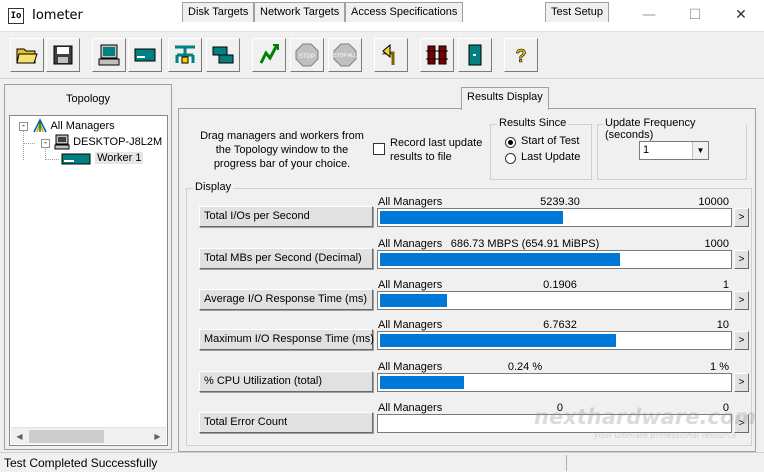  Describe the element at coordinates (119, 158) in the screenshot. I see `tree-item-label: Worker 1` at that location.